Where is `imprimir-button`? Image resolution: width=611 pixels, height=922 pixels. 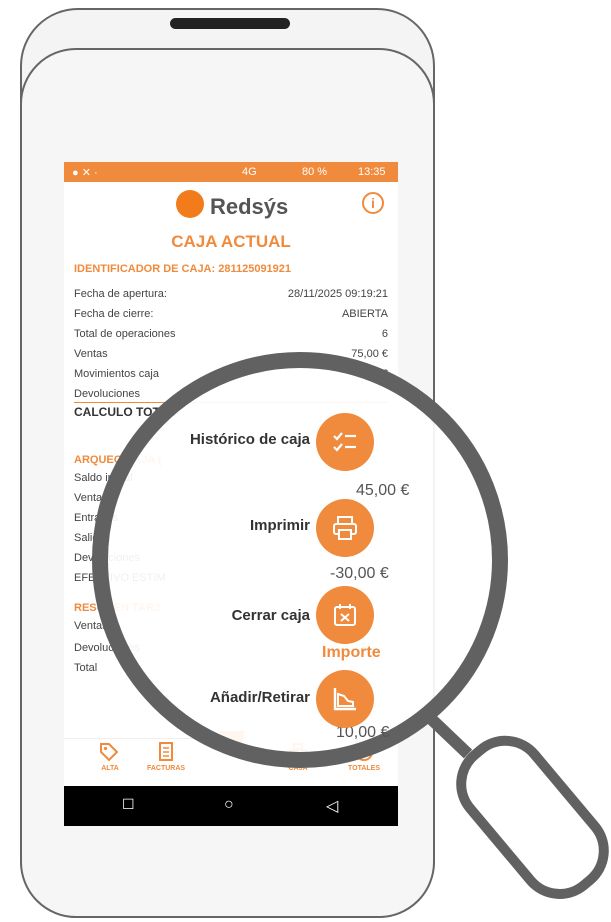 imprimir-button is located at coordinates (345, 528).